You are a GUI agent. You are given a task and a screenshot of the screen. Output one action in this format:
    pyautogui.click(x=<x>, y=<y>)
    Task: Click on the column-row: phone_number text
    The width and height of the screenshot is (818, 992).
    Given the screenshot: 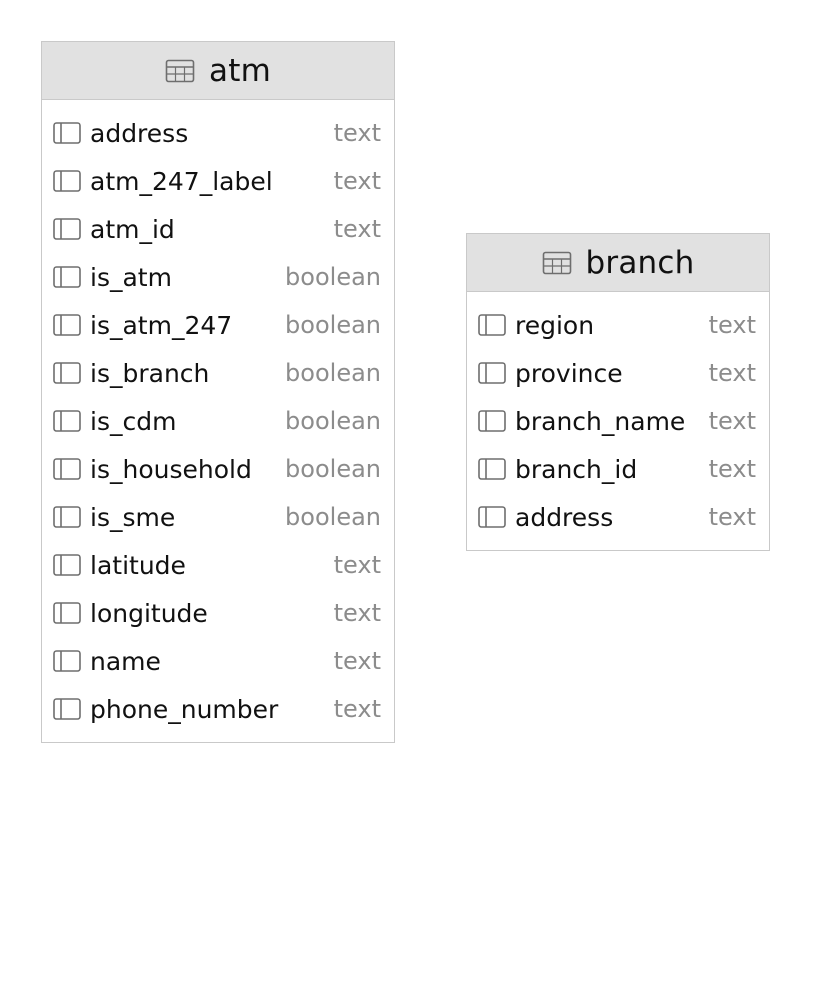 What is the action you would take?
    pyautogui.click(x=218, y=709)
    